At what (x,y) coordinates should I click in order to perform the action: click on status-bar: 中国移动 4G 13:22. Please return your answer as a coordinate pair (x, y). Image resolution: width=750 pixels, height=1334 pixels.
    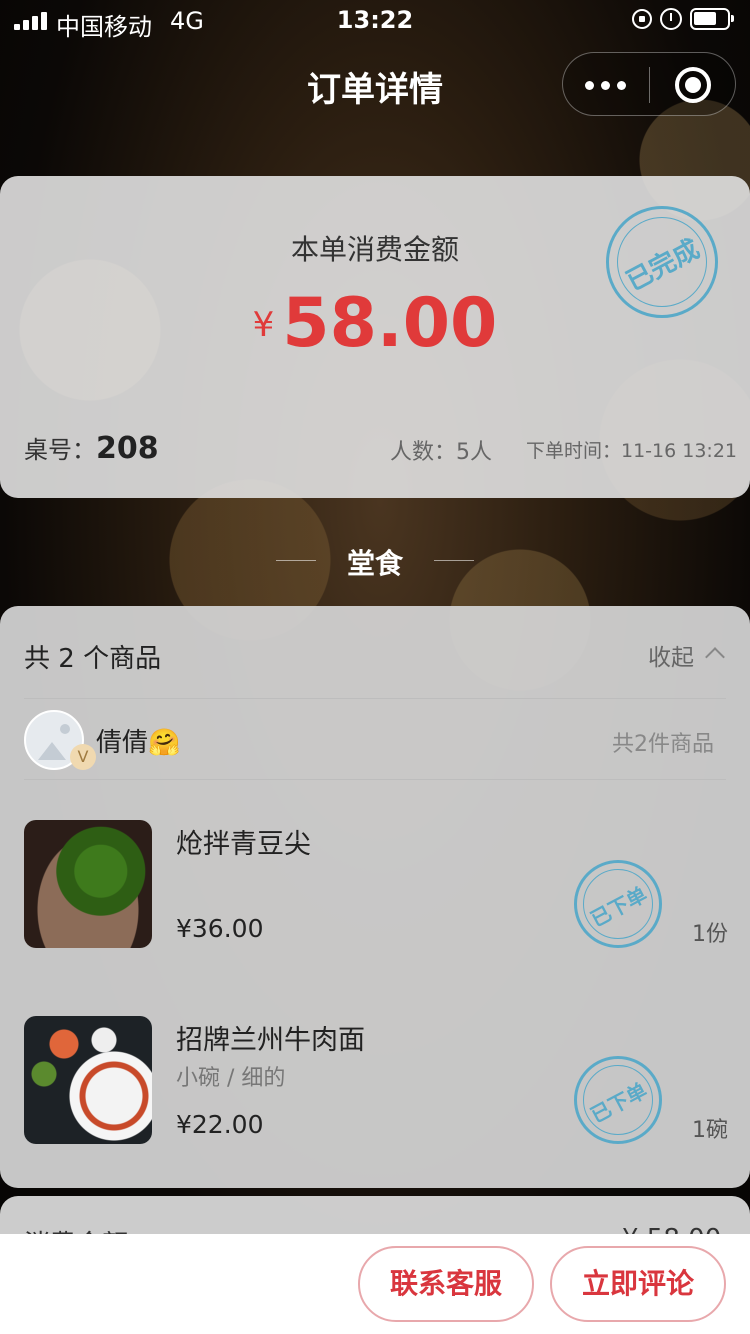
    Looking at the image, I should click on (375, 20).